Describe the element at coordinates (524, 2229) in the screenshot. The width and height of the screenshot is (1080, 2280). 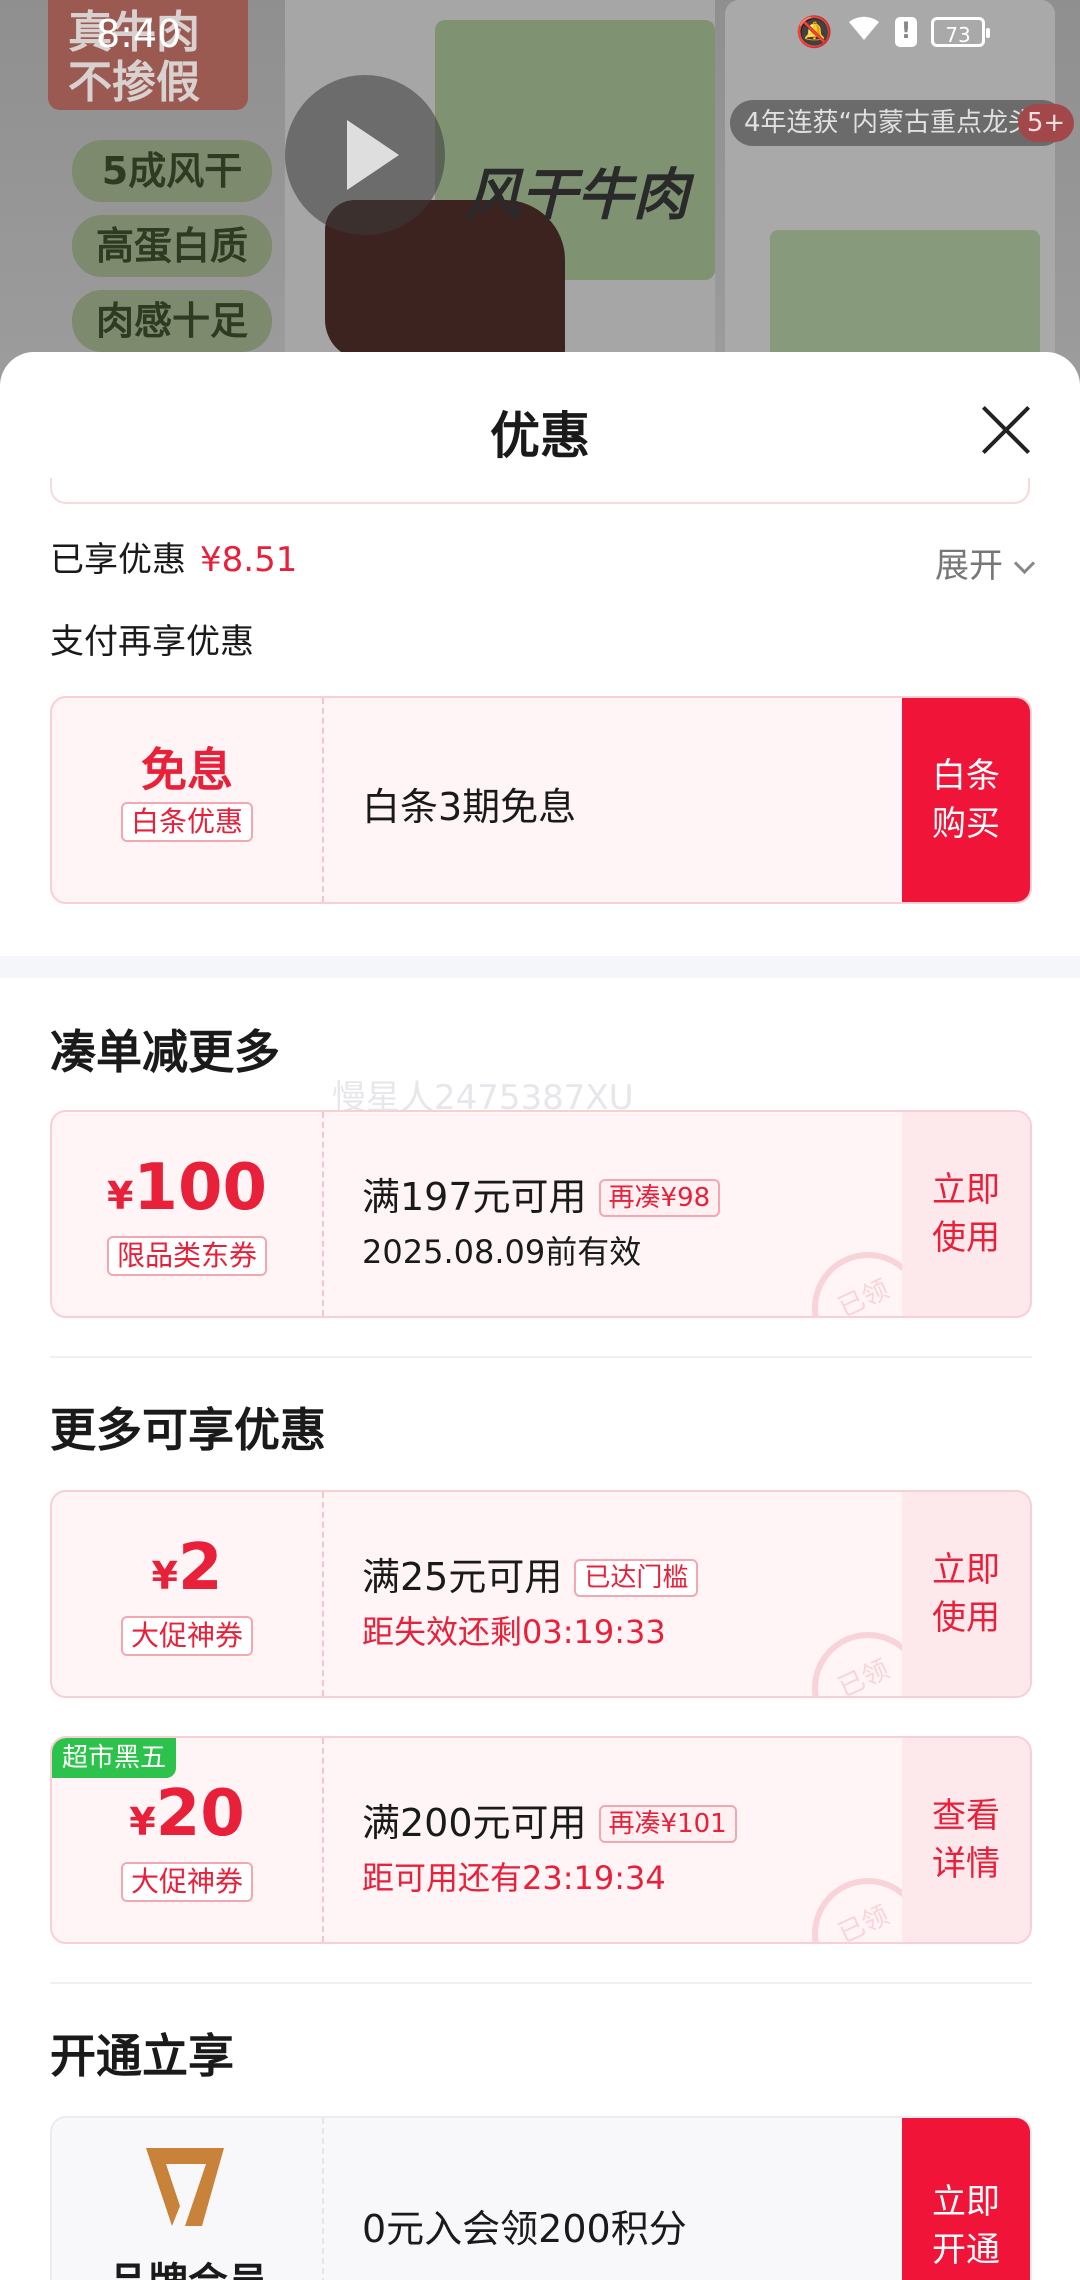
I see `member-description: 0元入会领200积分` at that location.